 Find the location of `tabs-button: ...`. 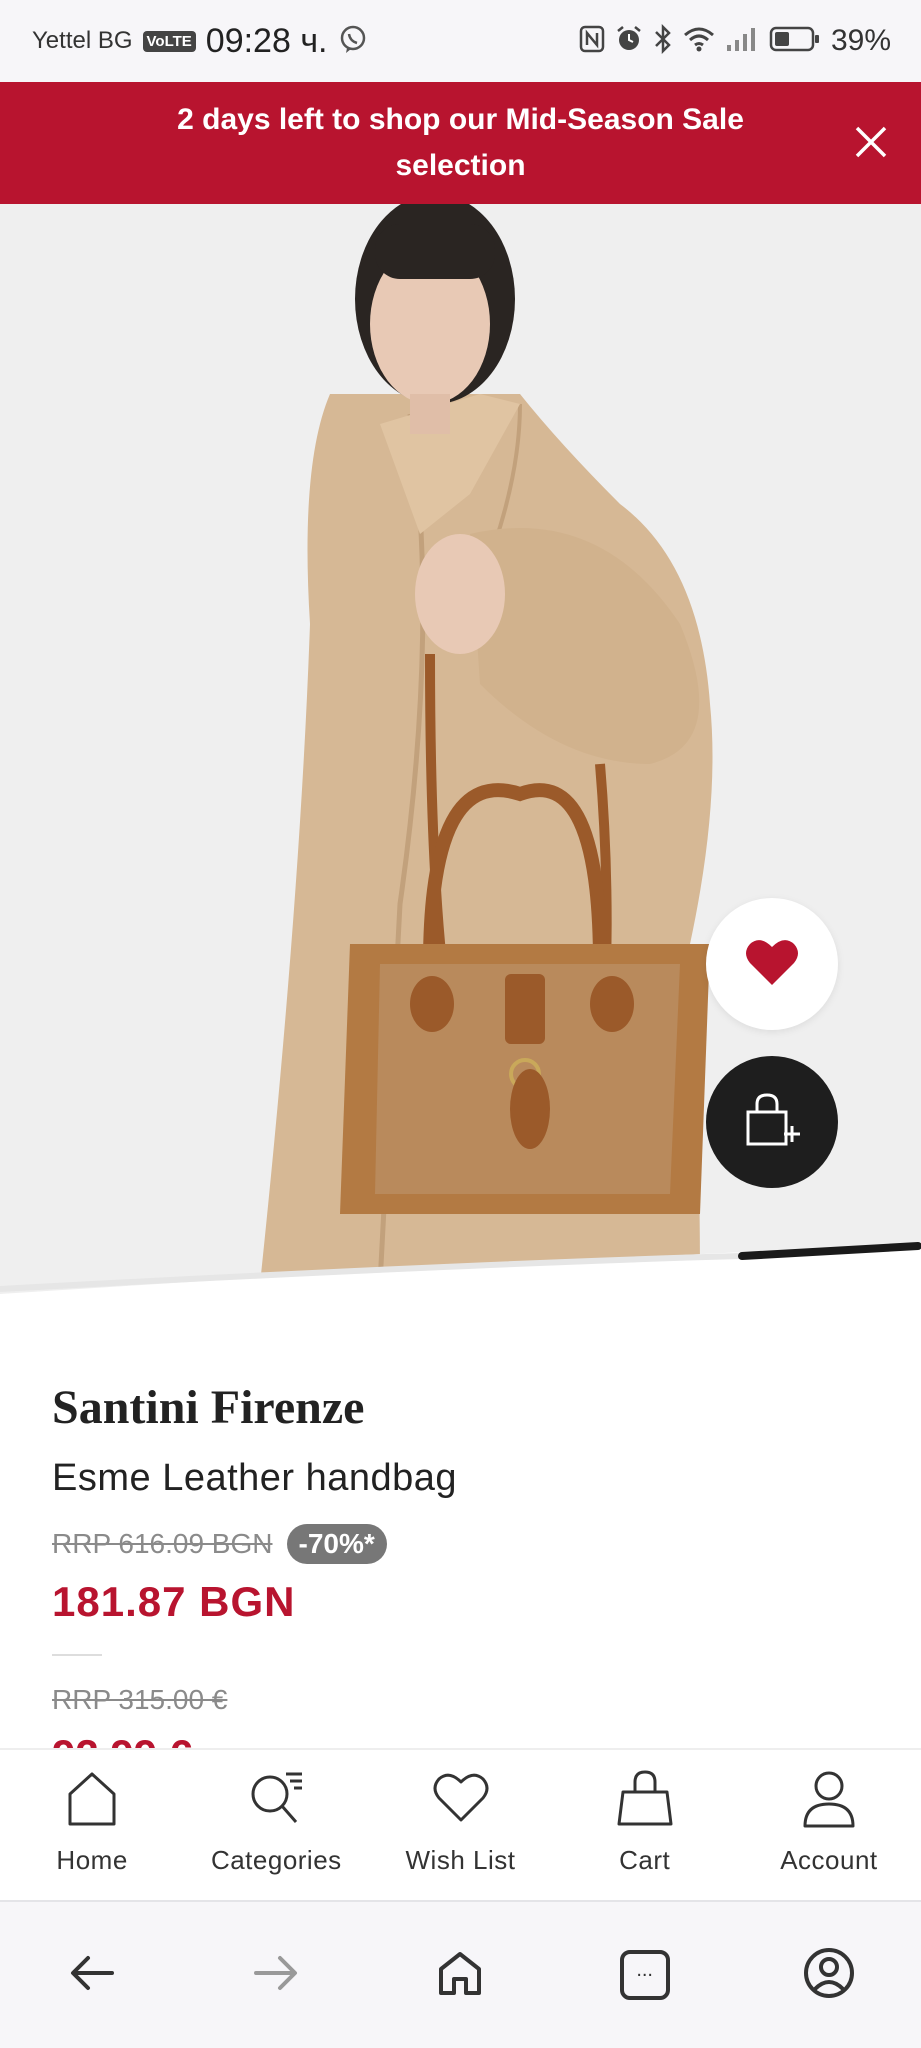

tabs-button: ... is located at coordinates (645, 1975).